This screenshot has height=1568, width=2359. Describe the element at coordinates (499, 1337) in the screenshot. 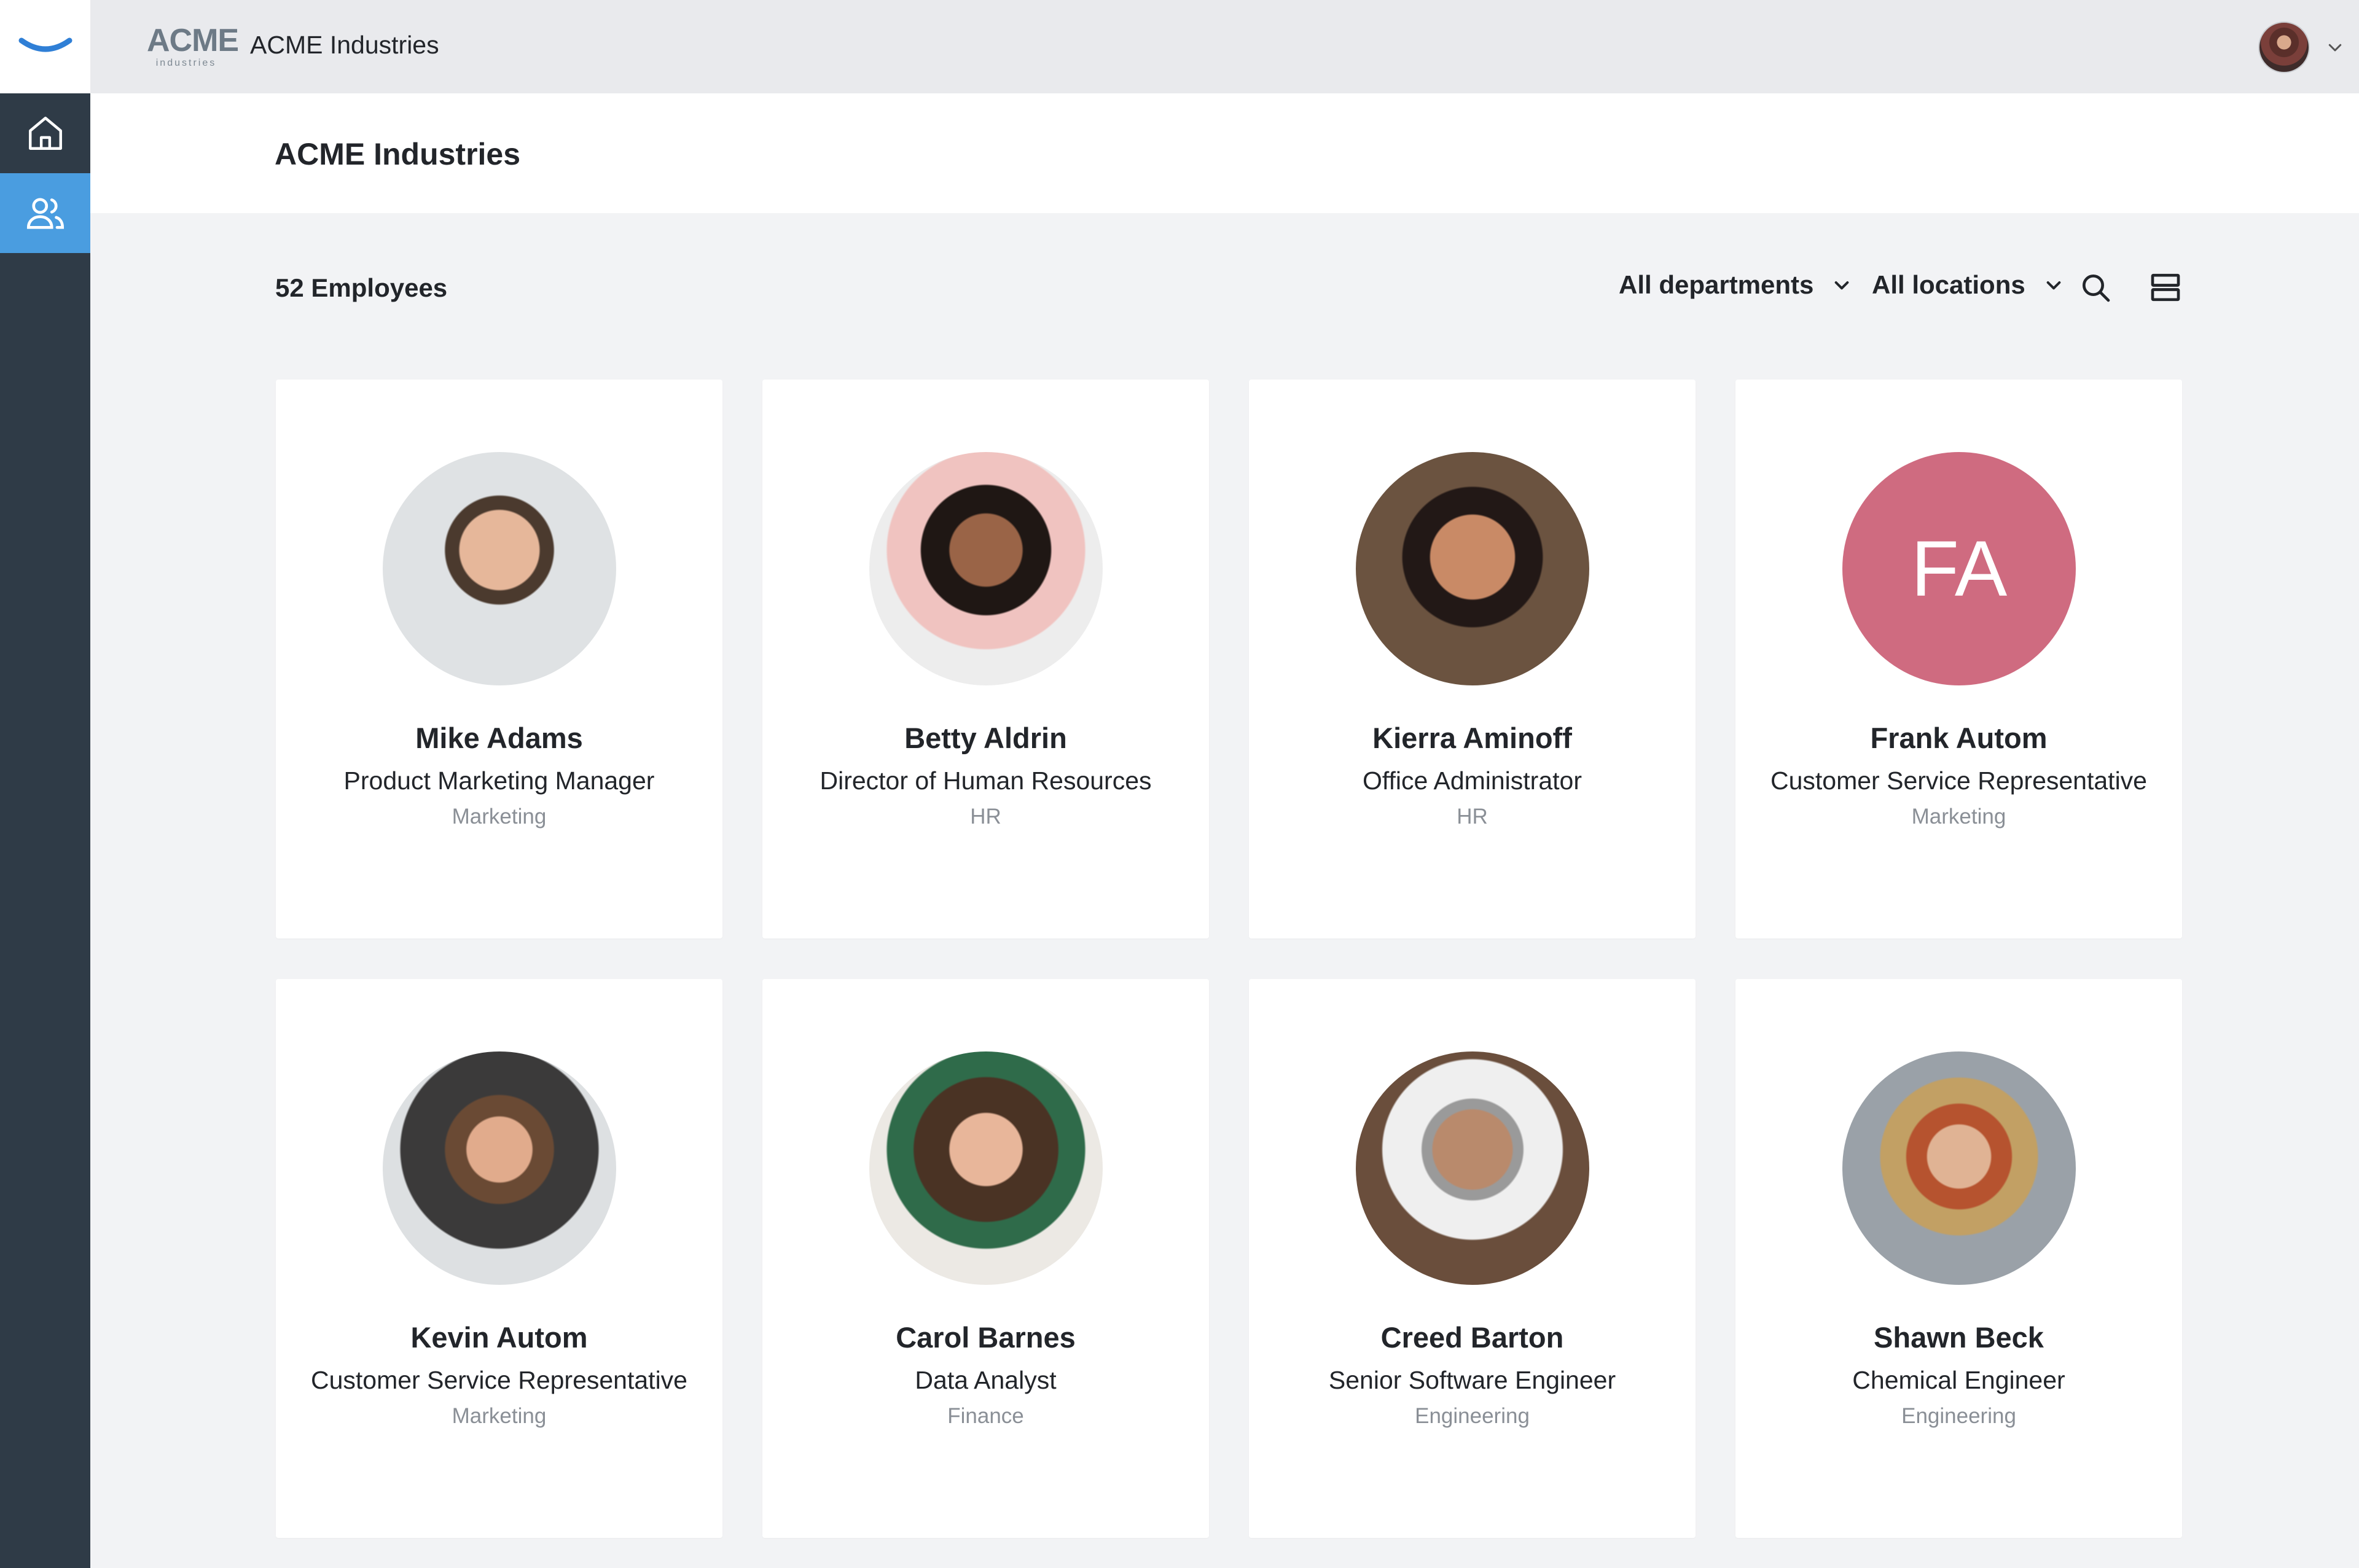

I see `employee-name: Kevin Autom` at that location.